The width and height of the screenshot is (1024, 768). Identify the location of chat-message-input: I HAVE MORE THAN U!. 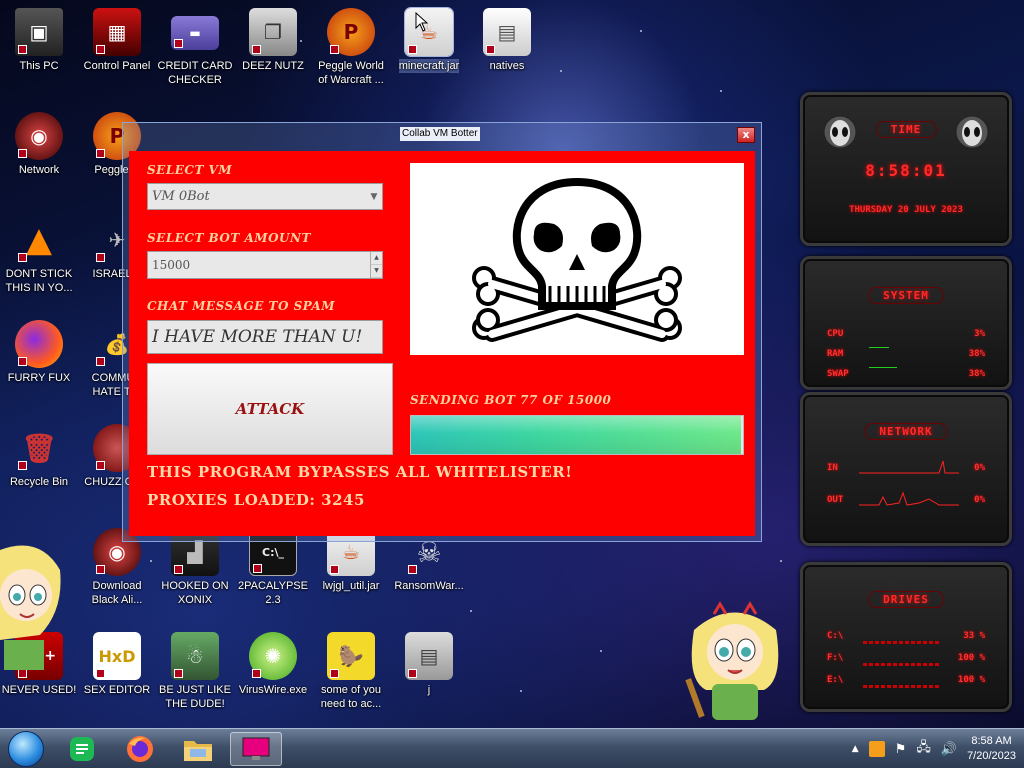
(265, 337).